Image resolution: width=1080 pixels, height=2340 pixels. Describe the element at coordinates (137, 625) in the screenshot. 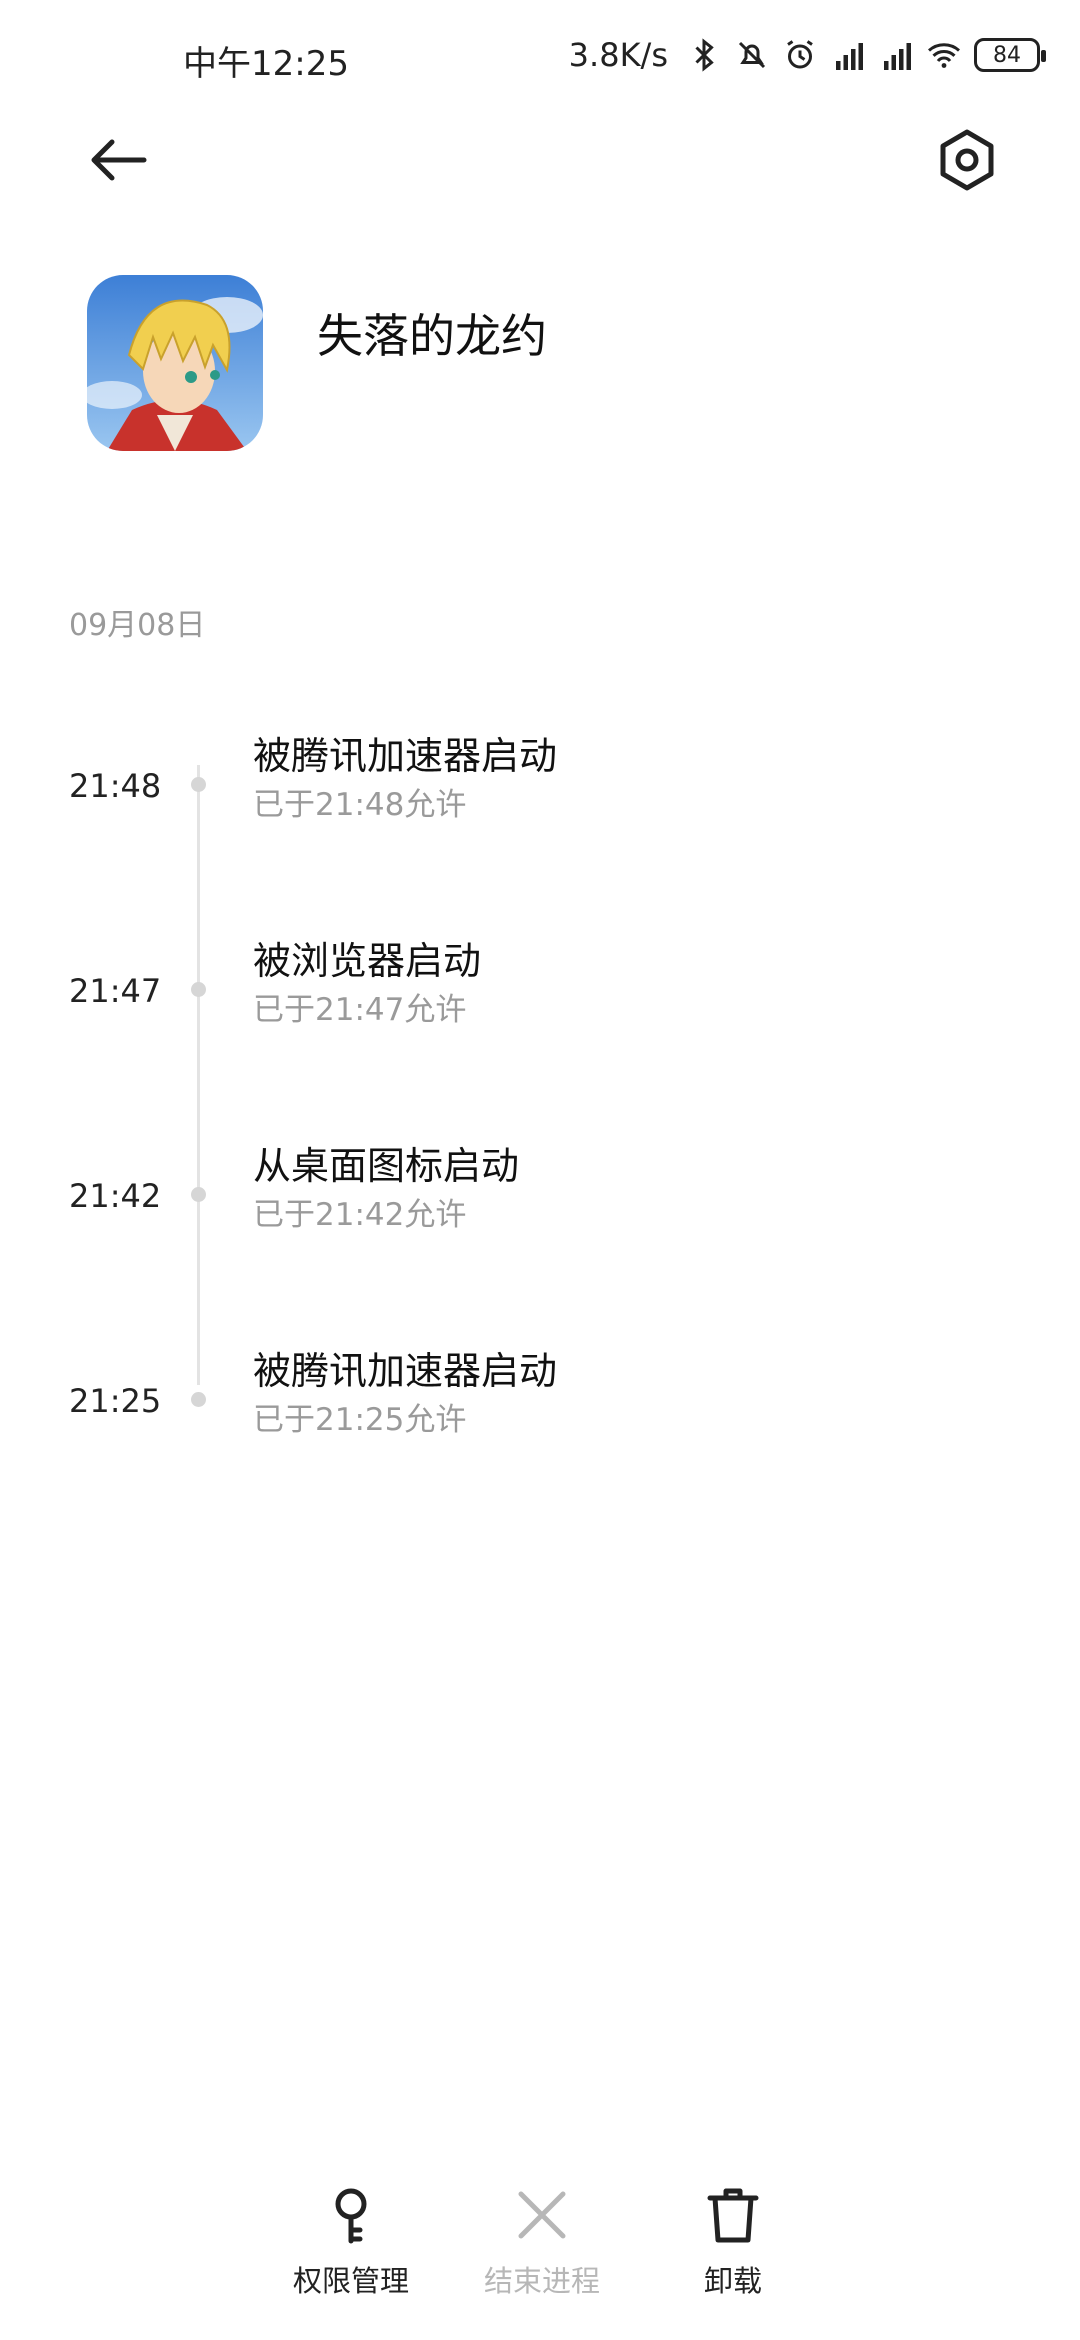

I see `log-date: 09月08日` at that location.